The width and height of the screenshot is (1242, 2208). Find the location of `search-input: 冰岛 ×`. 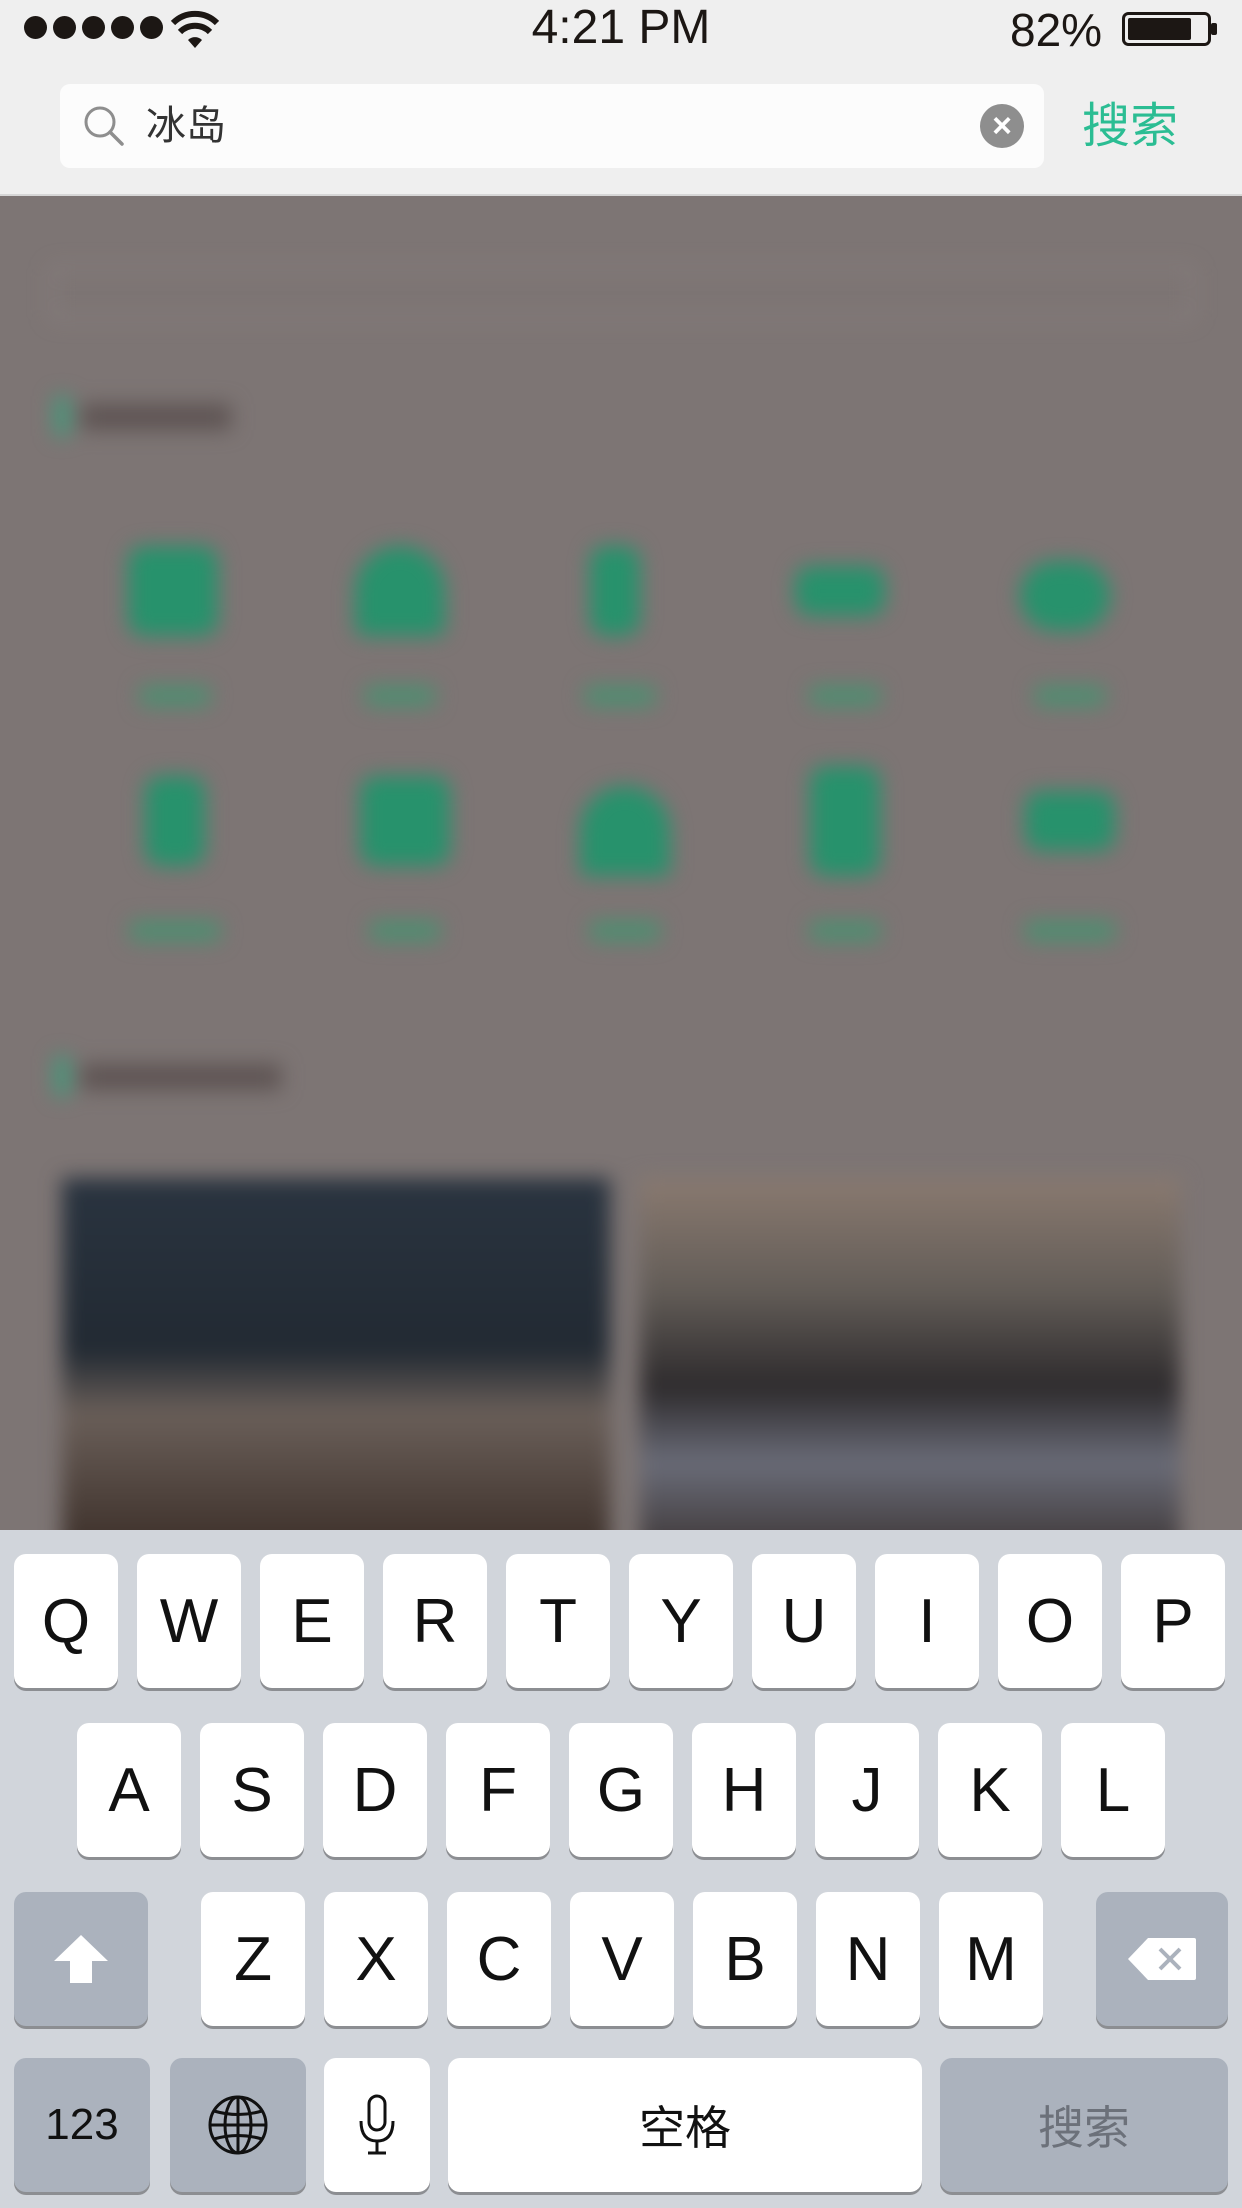

search-input: 冰岛 × is located at coordinates (552, 126).